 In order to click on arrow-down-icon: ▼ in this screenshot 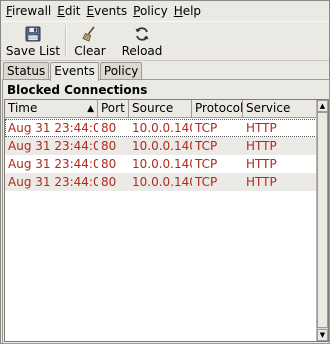, I will do `click(322, 335)`.